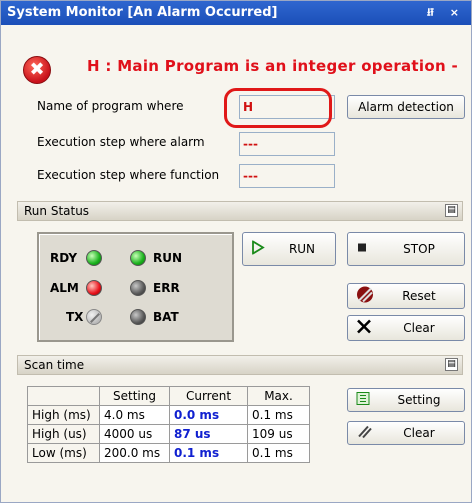  I want to click on led-err-icon, so click(138, 288).